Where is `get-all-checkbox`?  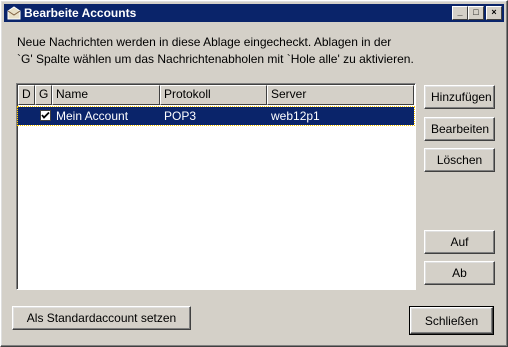
get-all-checkbox is located at coordinates (45, 115).